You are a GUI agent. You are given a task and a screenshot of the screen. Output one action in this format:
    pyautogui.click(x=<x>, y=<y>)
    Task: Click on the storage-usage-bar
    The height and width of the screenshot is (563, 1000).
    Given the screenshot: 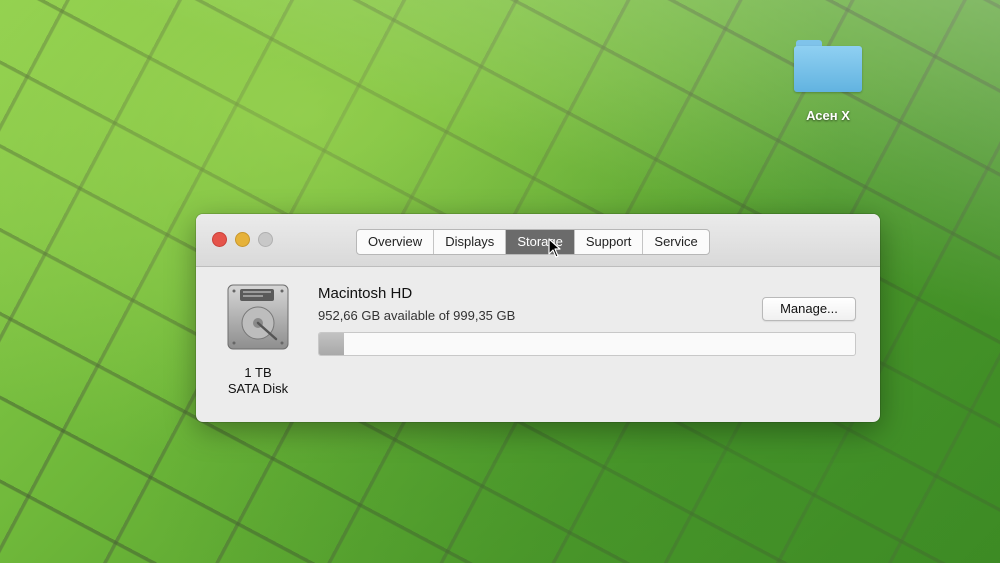 What is the action you would take?
    pyautogui.click(x=587, y=344)
    